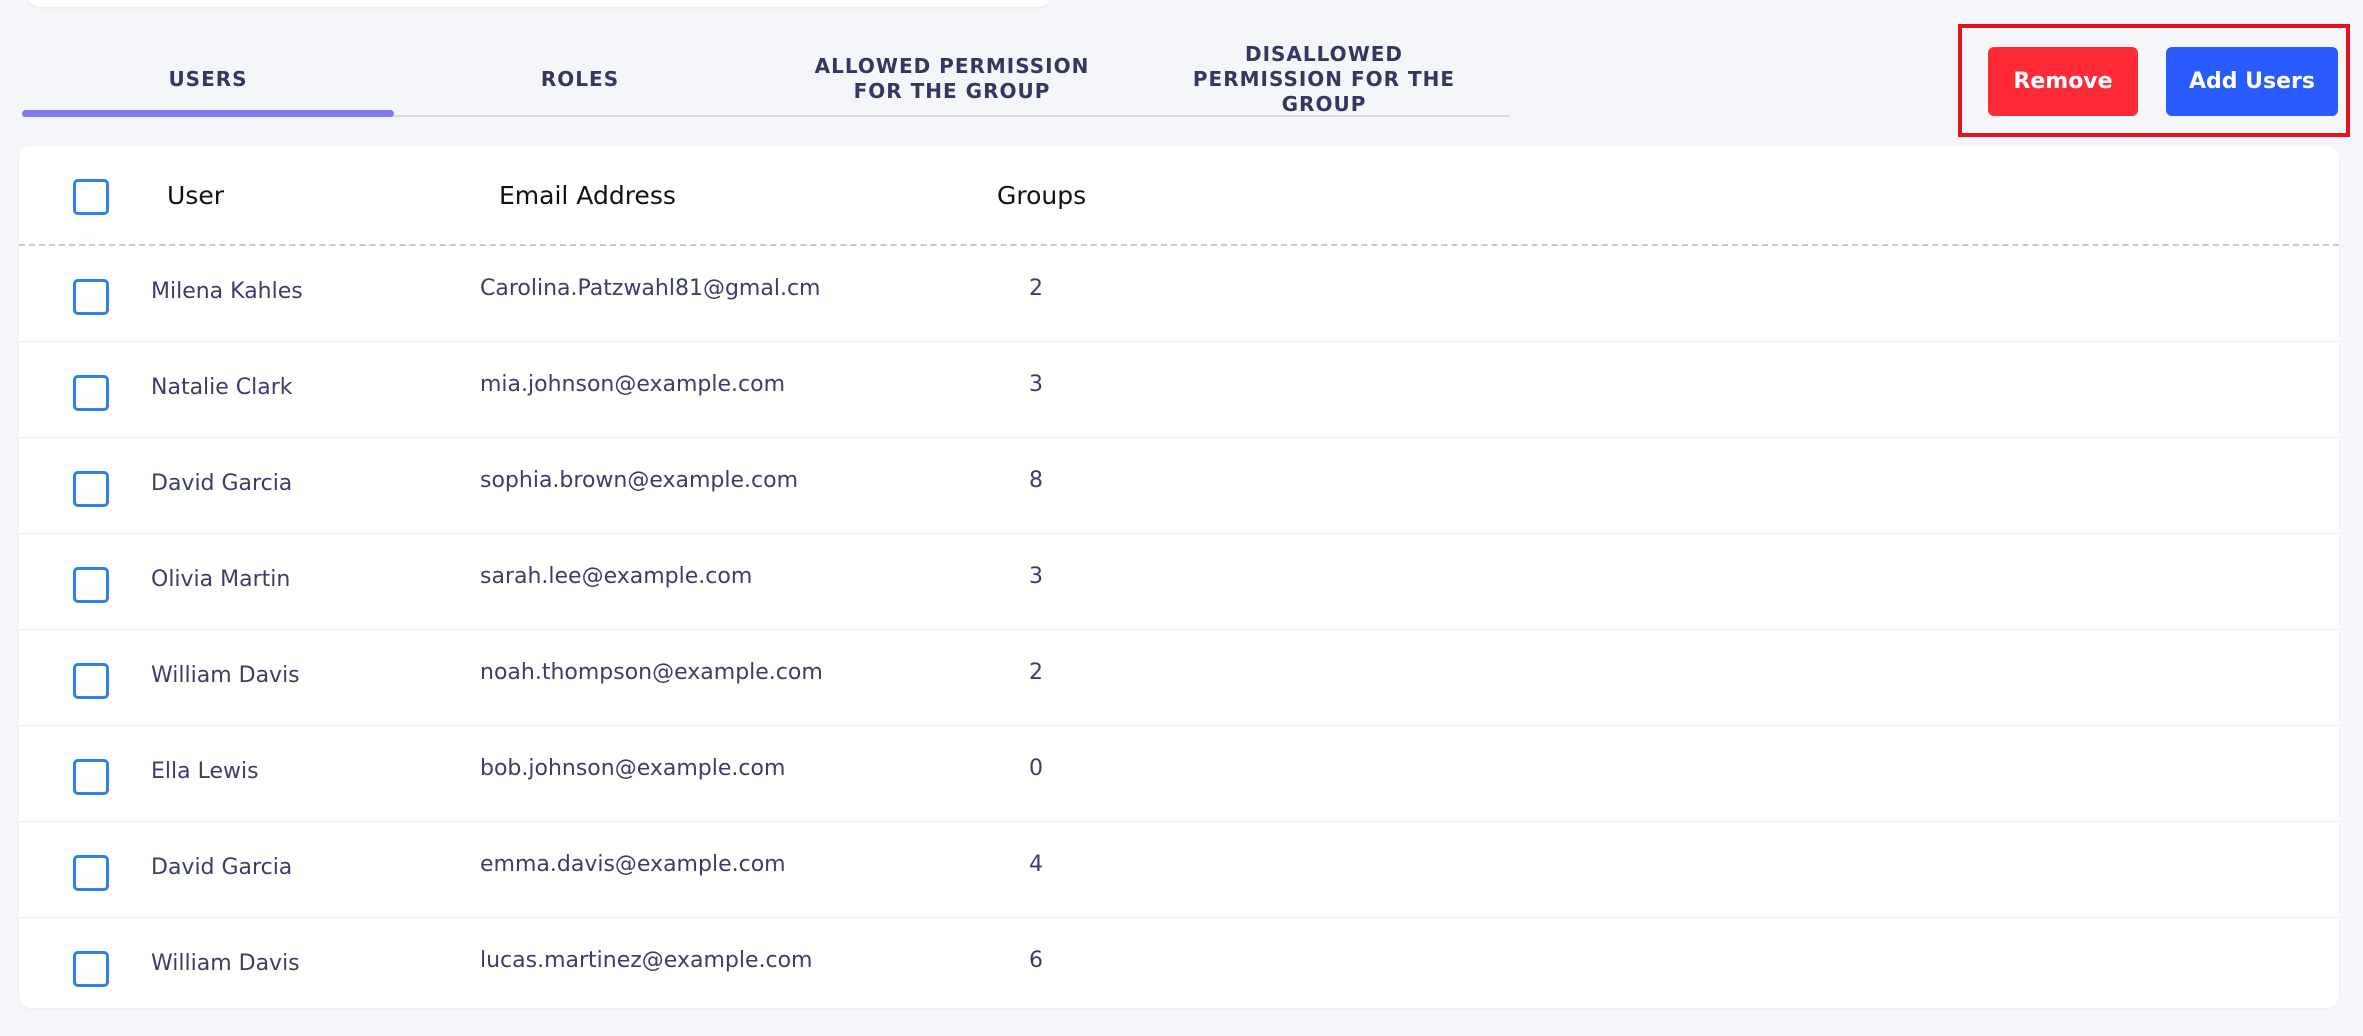  I want to click on column-header-user: User, so click(195, 195).